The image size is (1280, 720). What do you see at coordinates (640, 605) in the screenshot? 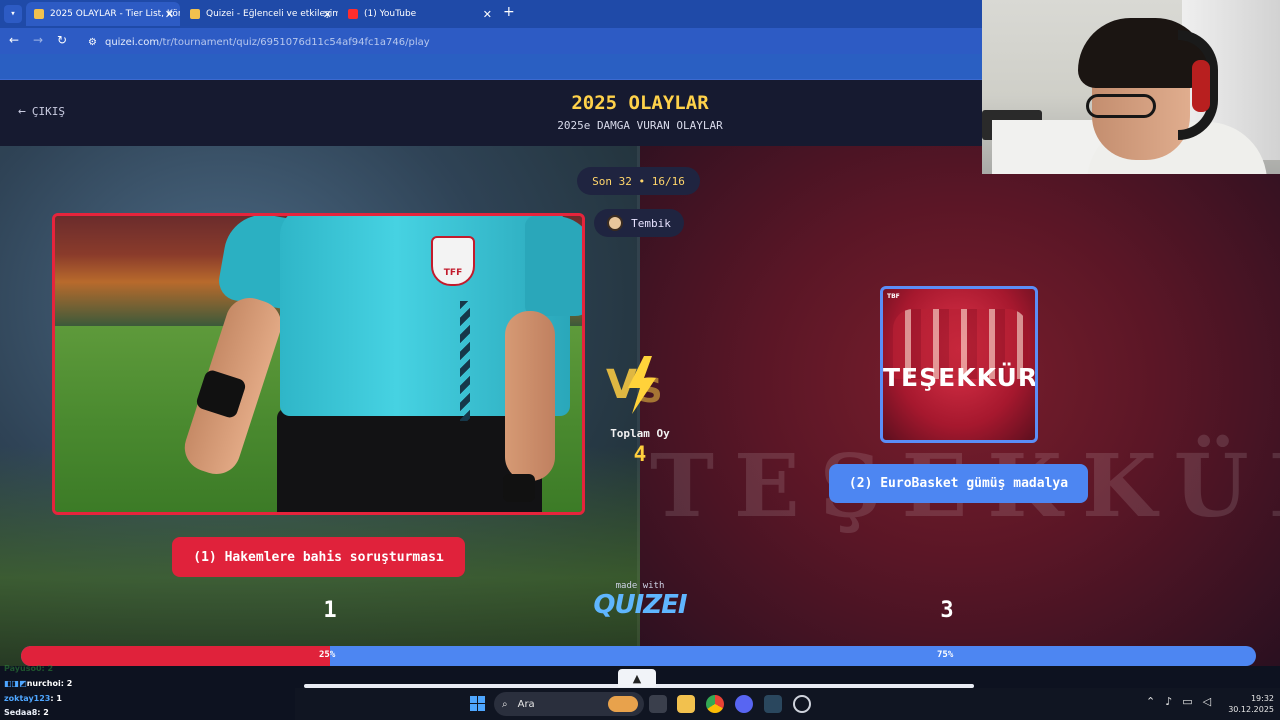
I see `quizei-logo: QUIZEI` at bounding box center [640, 605].